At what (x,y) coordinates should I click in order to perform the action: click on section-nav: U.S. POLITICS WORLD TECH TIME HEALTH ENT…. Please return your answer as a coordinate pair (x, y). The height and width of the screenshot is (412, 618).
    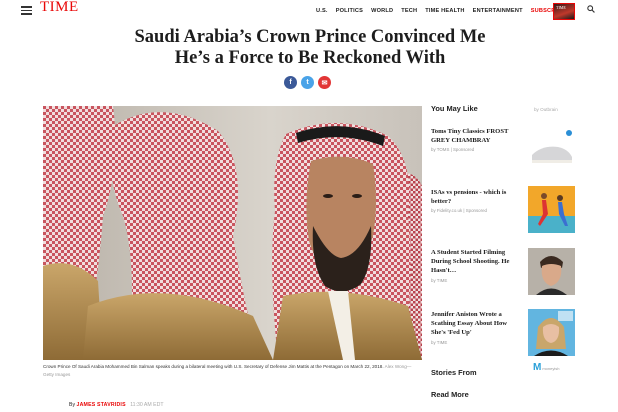
    Looking at the image, I should click on (440, 11).